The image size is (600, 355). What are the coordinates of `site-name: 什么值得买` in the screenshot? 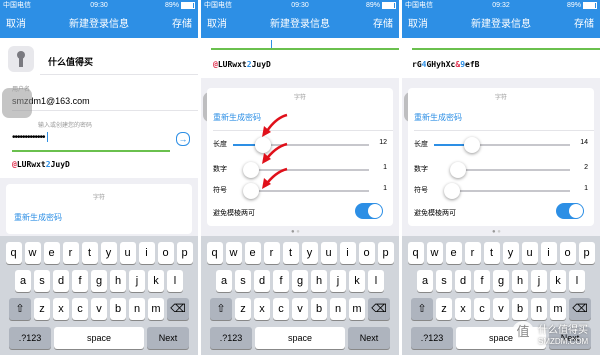 It's located at (70, 61).